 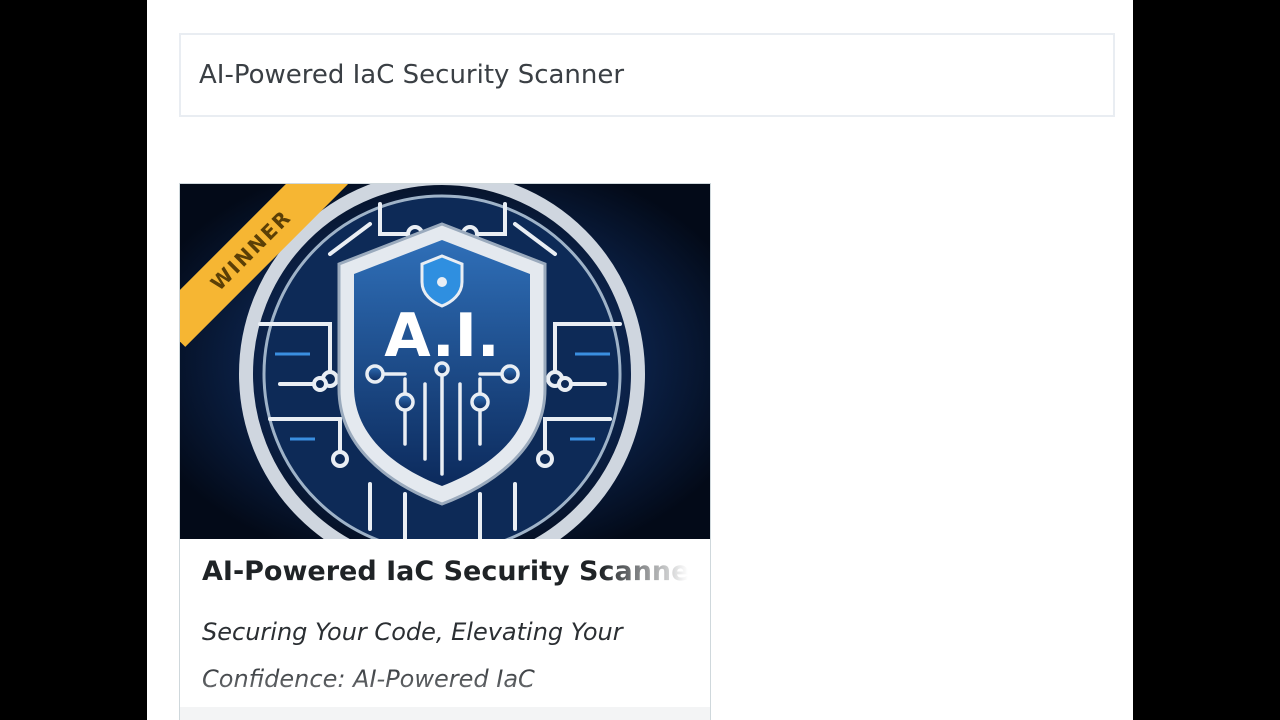 I want to click on shield-ai-text: A.I., so click(x=441, y=336).